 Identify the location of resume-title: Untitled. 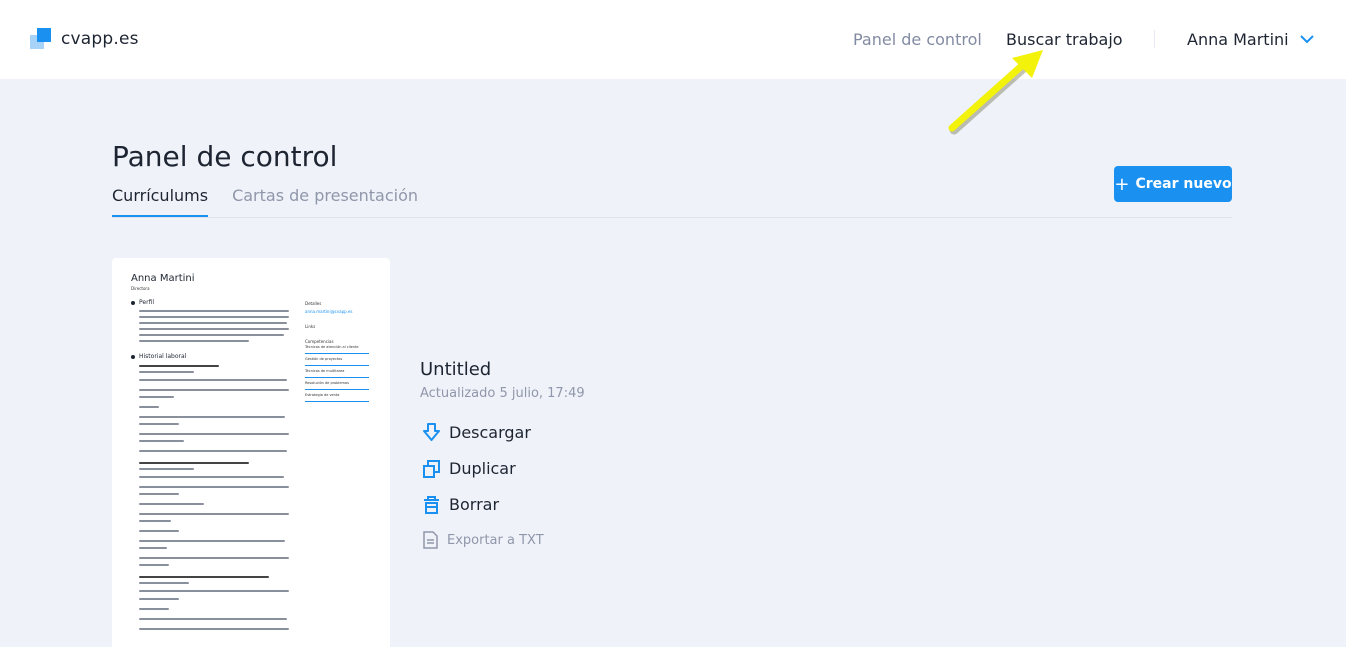
(455, 369).